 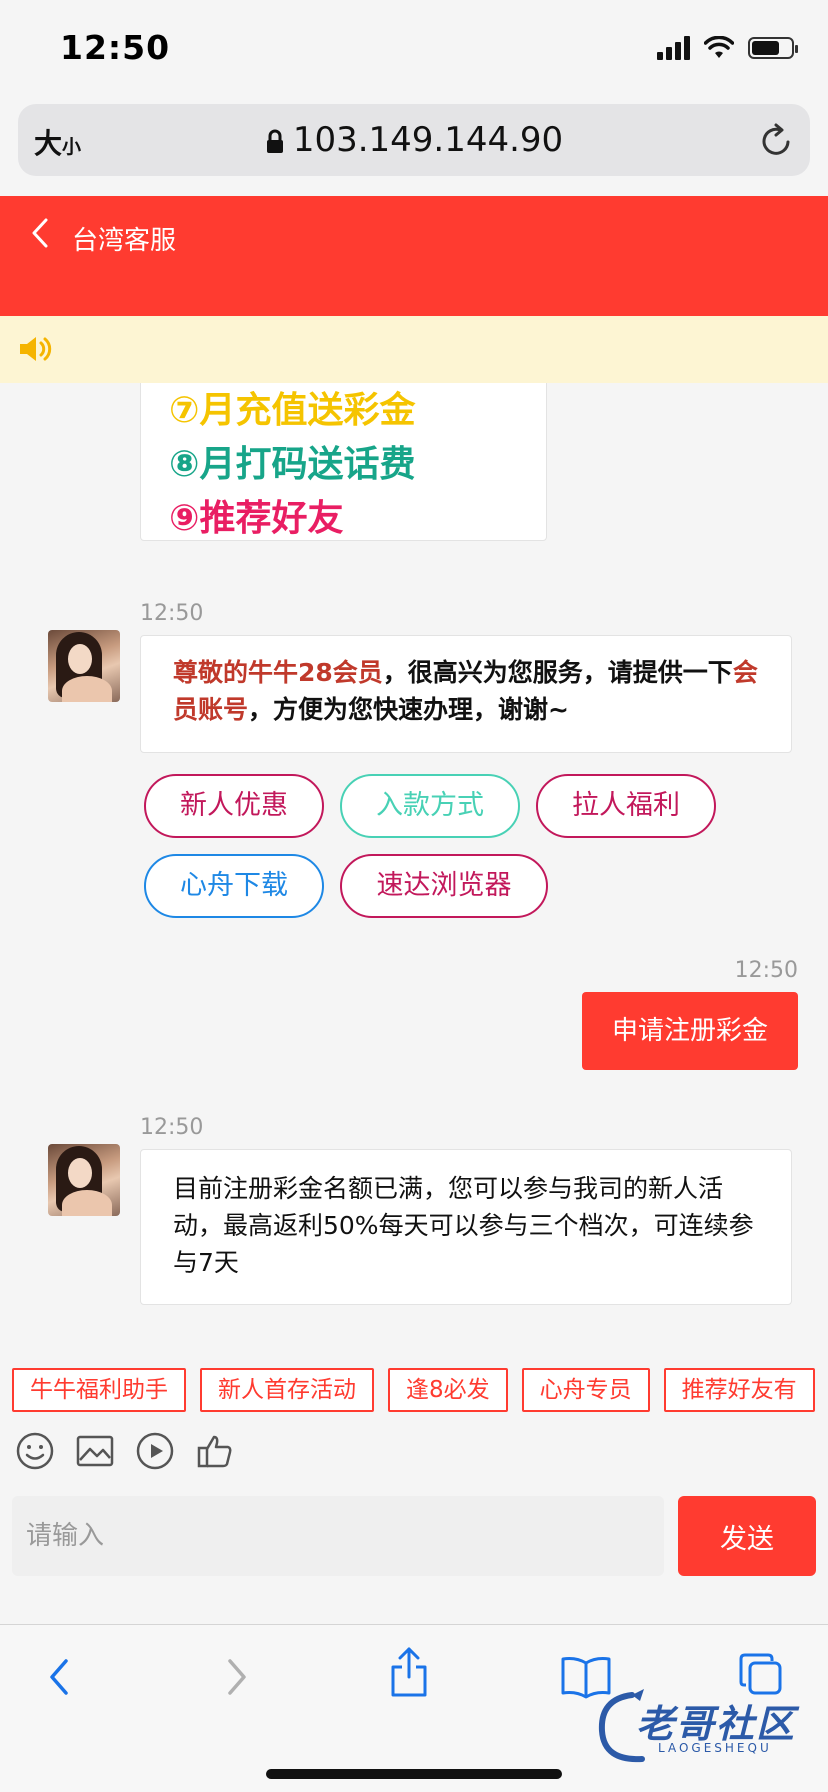 What do you see at coordinates (739, 1390) in the screenshot?
I see `shortcut-tag: 推荐好友有` at bounding box center [739, 1390].